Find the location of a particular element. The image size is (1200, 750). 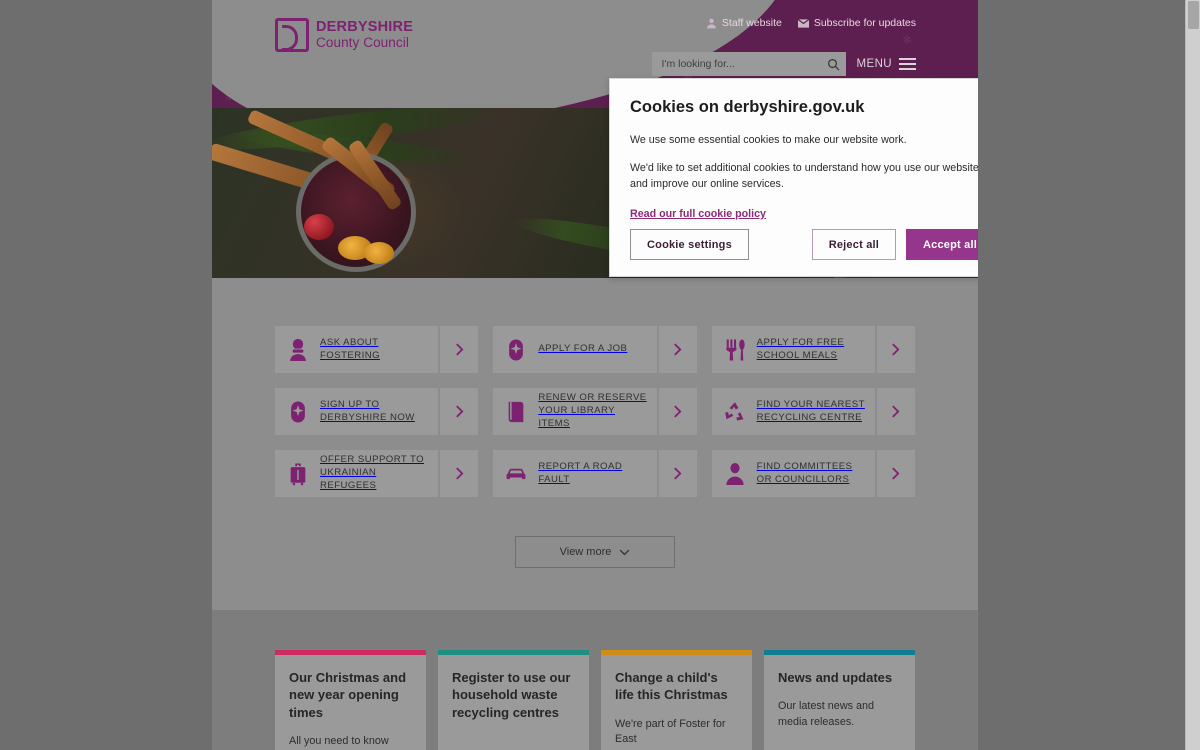

tile-apply-for-a-job: Apply for a job is located at coordinates (595, 349).